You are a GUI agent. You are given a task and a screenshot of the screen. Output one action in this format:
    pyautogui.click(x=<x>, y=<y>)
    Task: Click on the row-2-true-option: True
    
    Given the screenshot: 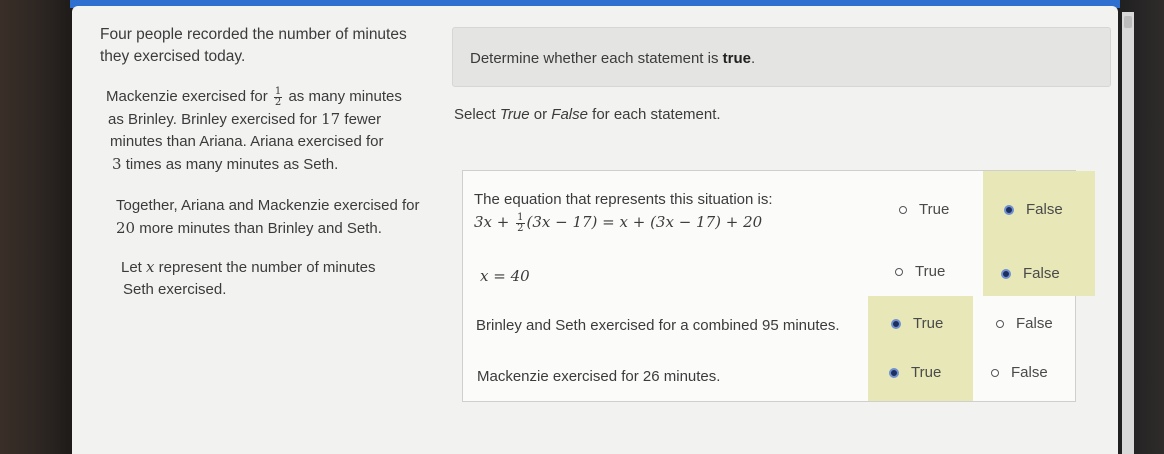 What is the action you would take?
    pyautogui.click(x=920, y=271)
    